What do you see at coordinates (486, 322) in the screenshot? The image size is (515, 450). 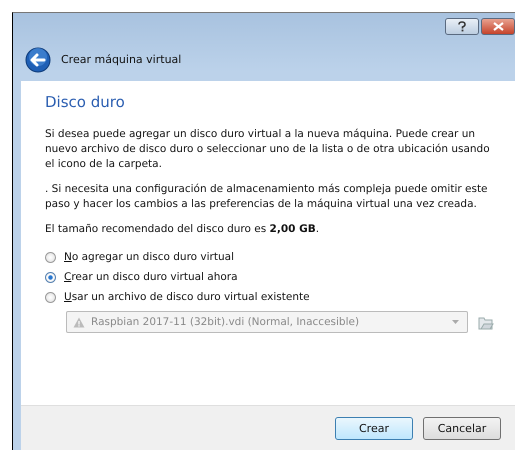 I see `folder-icon` at bounding box center [486, 322].